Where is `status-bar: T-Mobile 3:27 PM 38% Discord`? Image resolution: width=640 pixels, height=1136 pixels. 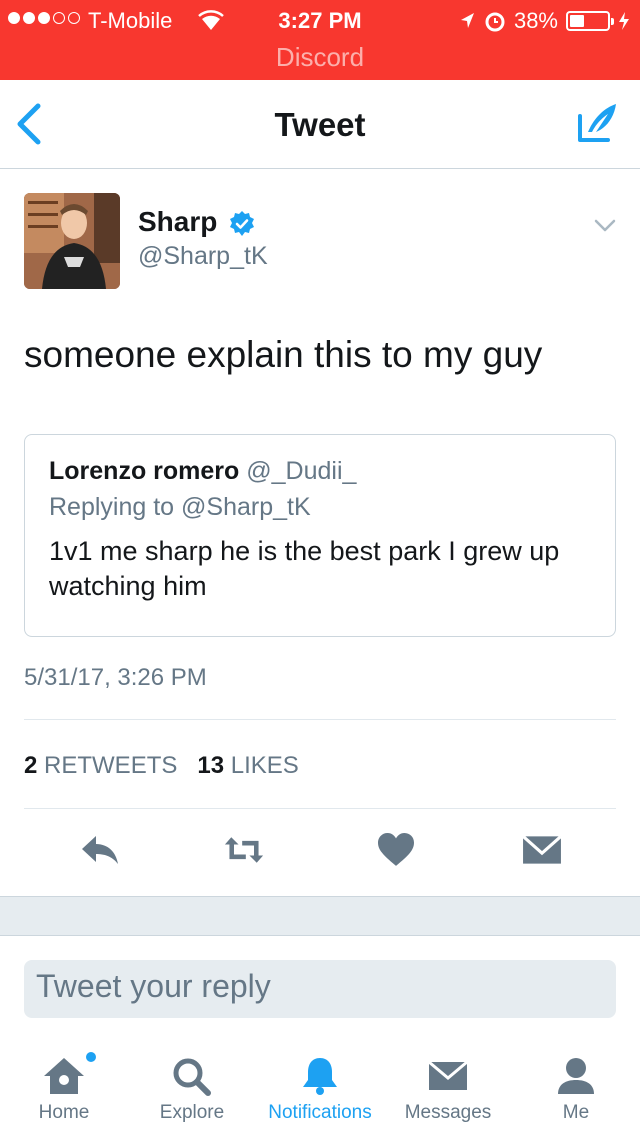
status-bar: T-Mobile 3:27 PM 38% Discord is located at coordinates (320, 40).